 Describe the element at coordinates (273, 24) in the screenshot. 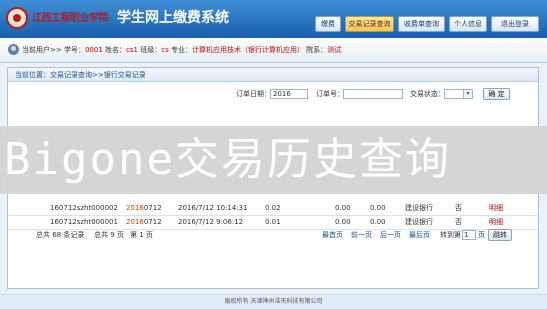

I see `top-nav: 缴费 交易记录查询 收费单查询 个人信息 退出登录` at that location.